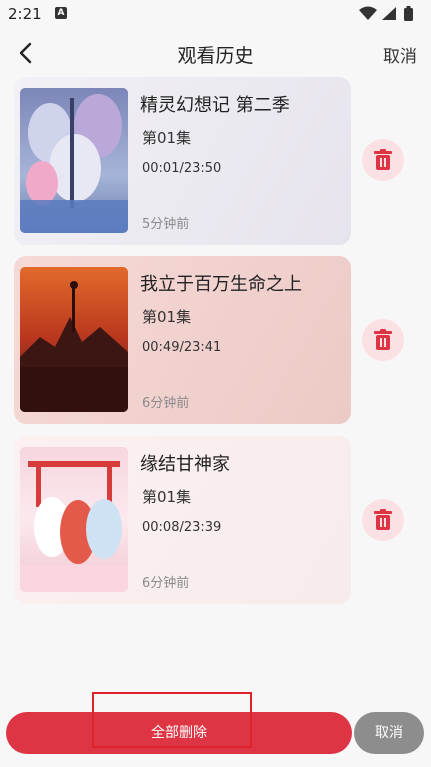 This screenshot has width=431, height=767. Describe the element at coordinates (368, 13) in the screenshot. I see `wifi-icon` at that location.